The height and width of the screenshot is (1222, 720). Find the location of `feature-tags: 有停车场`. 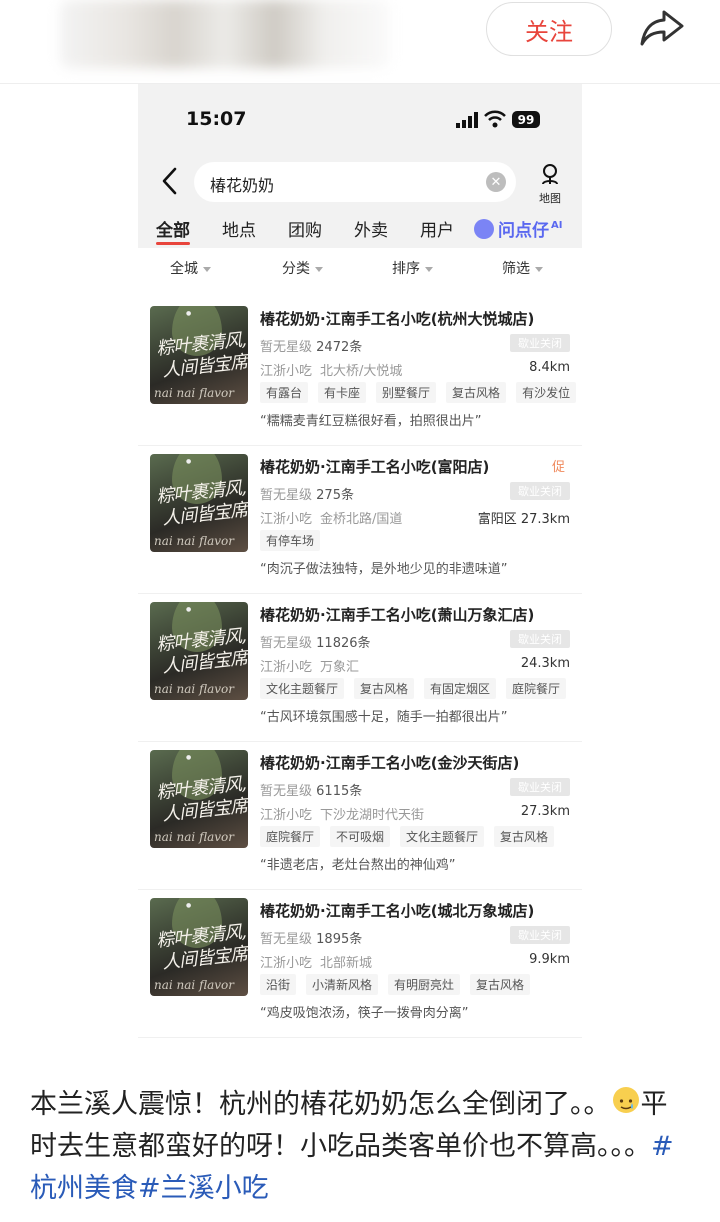

feature-tags: 有停车场 is located at coordinates (295, 540).